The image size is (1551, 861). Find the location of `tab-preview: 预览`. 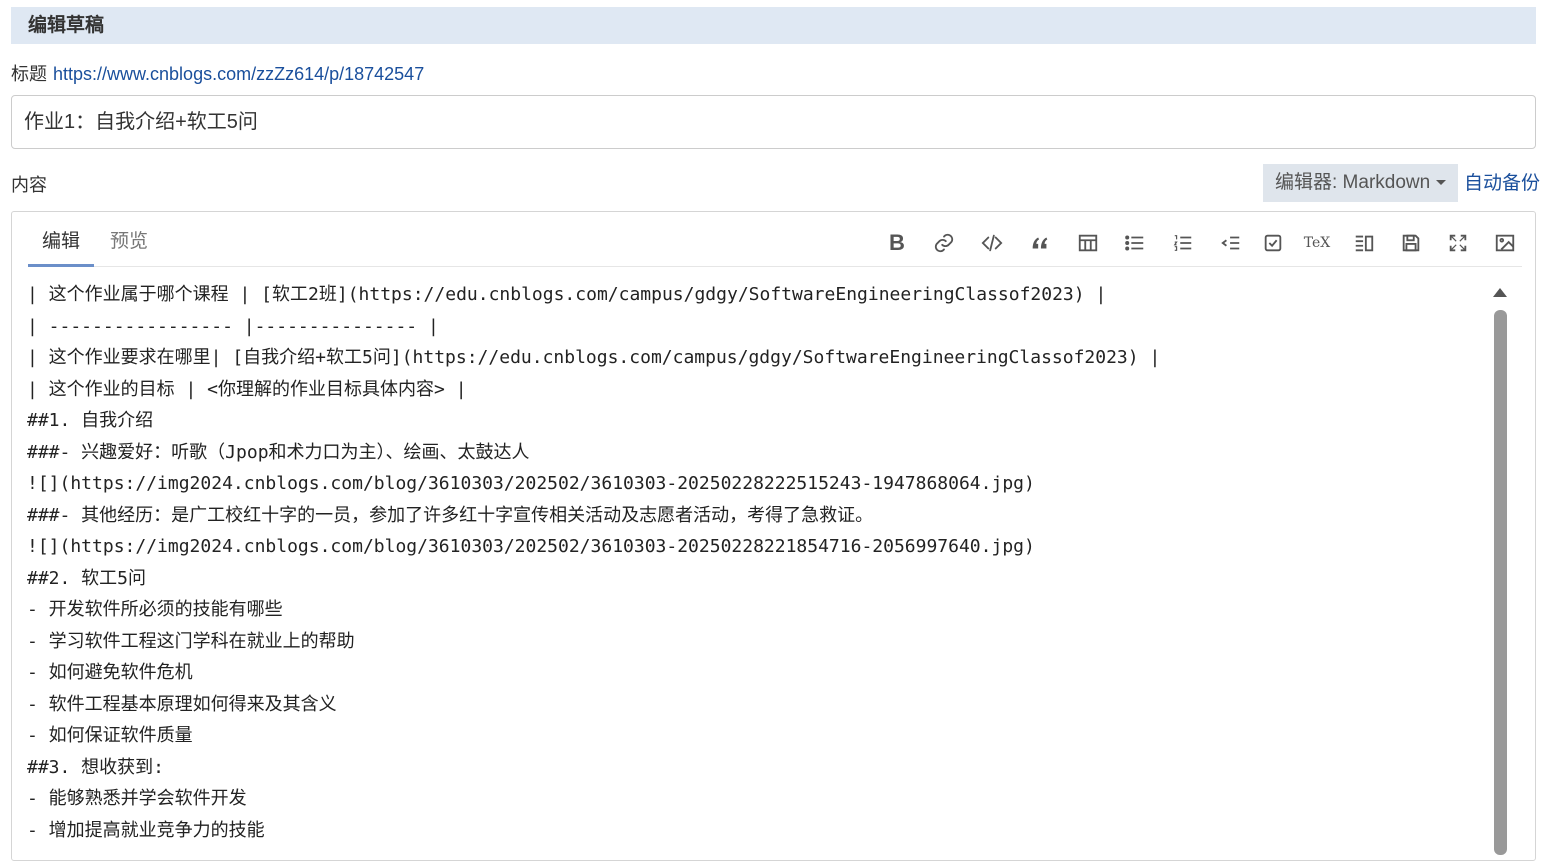

tab-preview: 预览 is located at coordinates (129, 247).